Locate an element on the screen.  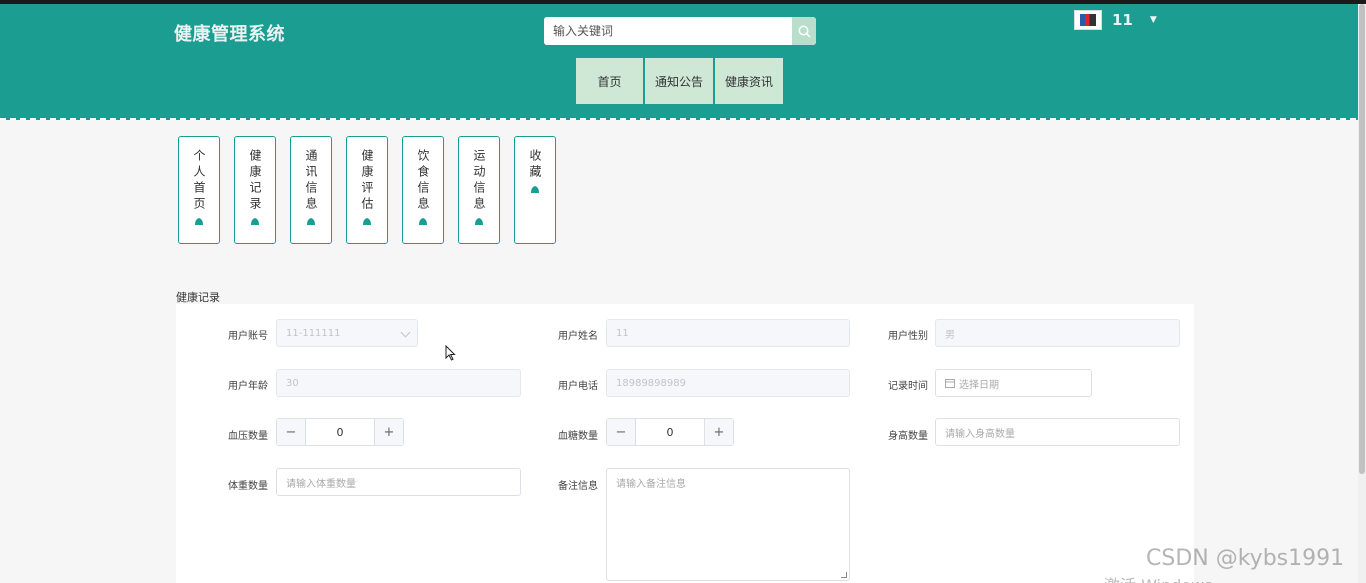
weight-label: 体重数量 is located at coordinates (248, 486).